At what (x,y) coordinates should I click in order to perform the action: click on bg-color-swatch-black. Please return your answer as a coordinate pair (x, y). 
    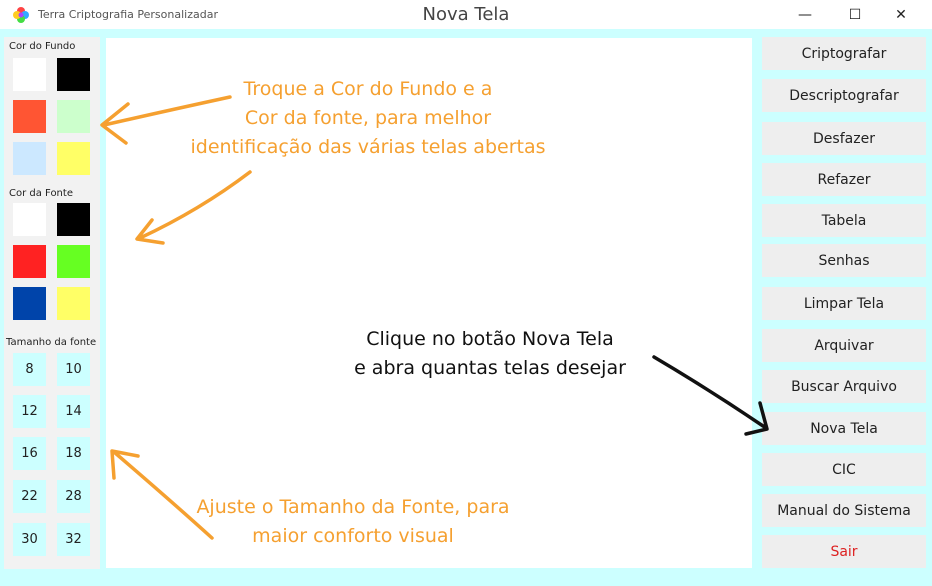
    Looking at the image, I should click on (73, 74).